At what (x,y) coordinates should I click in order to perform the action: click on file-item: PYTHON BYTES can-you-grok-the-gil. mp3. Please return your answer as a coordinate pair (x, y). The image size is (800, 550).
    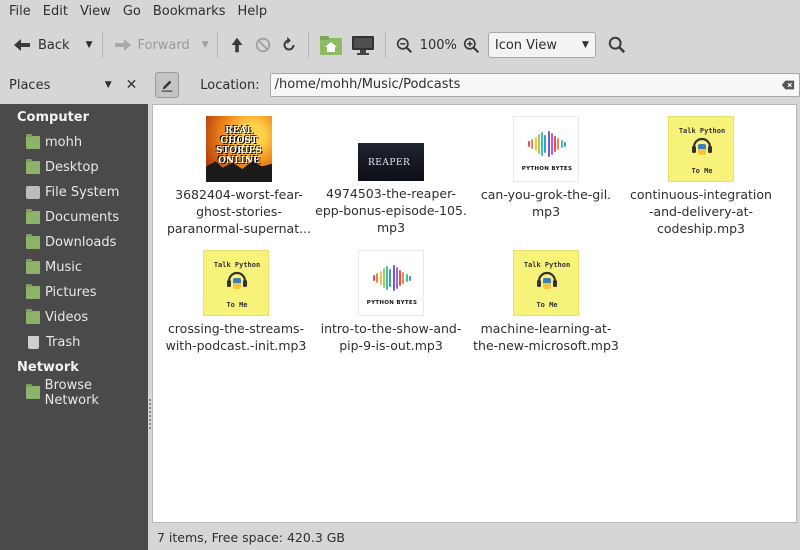
    Looking at the image, I should click on (546, 168).